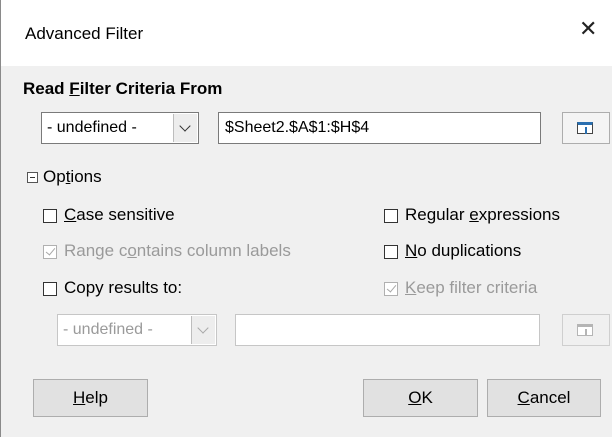 The image size is (612, 438). What do you see at coordinates (387, 330) in the screenshot?
I see `copy-target-input` at bounding box center [387, 330].